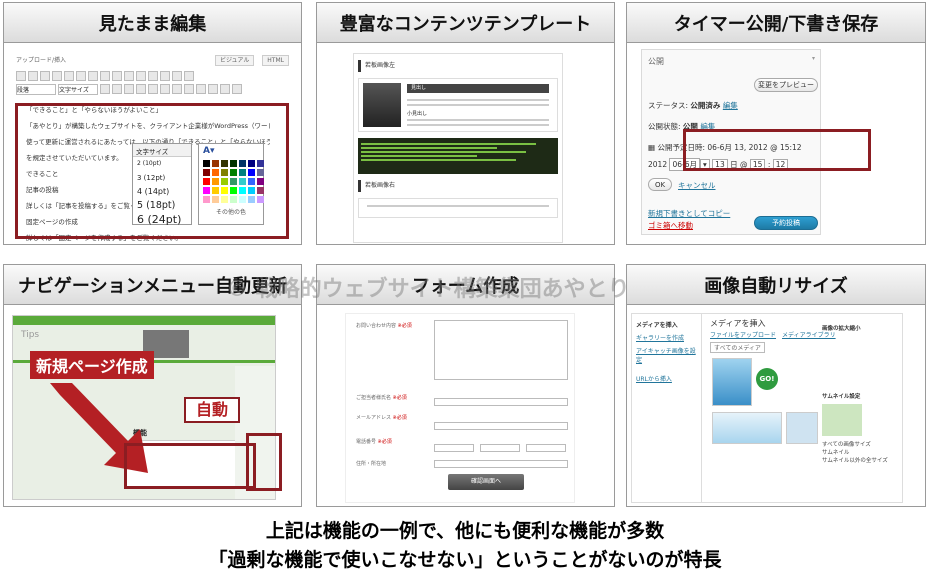 This screenshot has height=576, width=930. I want to click on form-label-text: ご担当者様氏名, so click(374, 398).